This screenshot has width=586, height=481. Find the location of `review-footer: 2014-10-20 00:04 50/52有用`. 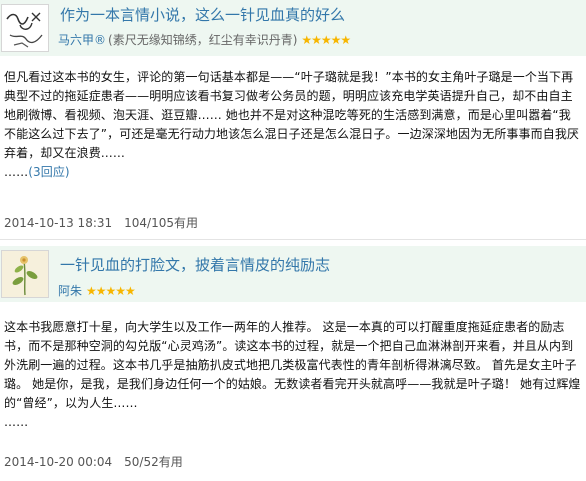

review-footer: 2014-10-20 00:04 50/52有用 is located at coordinates (93, 461).